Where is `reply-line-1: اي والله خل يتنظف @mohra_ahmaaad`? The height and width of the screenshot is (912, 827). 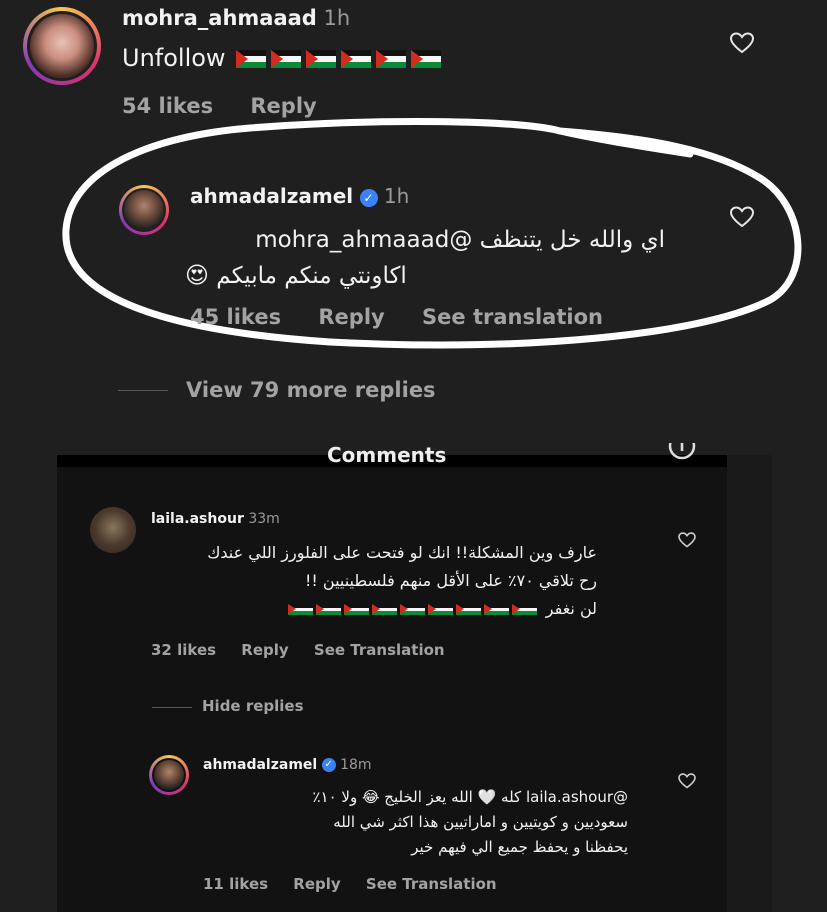
reply-line-1: اي والله خل يتنظف @mohra_ahmaaad is located at coordinates (460, 240).